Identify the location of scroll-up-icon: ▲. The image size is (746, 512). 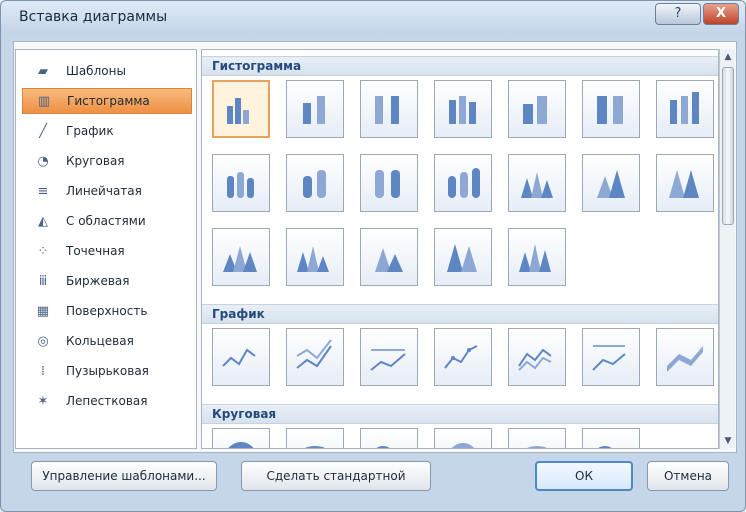
(728, 57).